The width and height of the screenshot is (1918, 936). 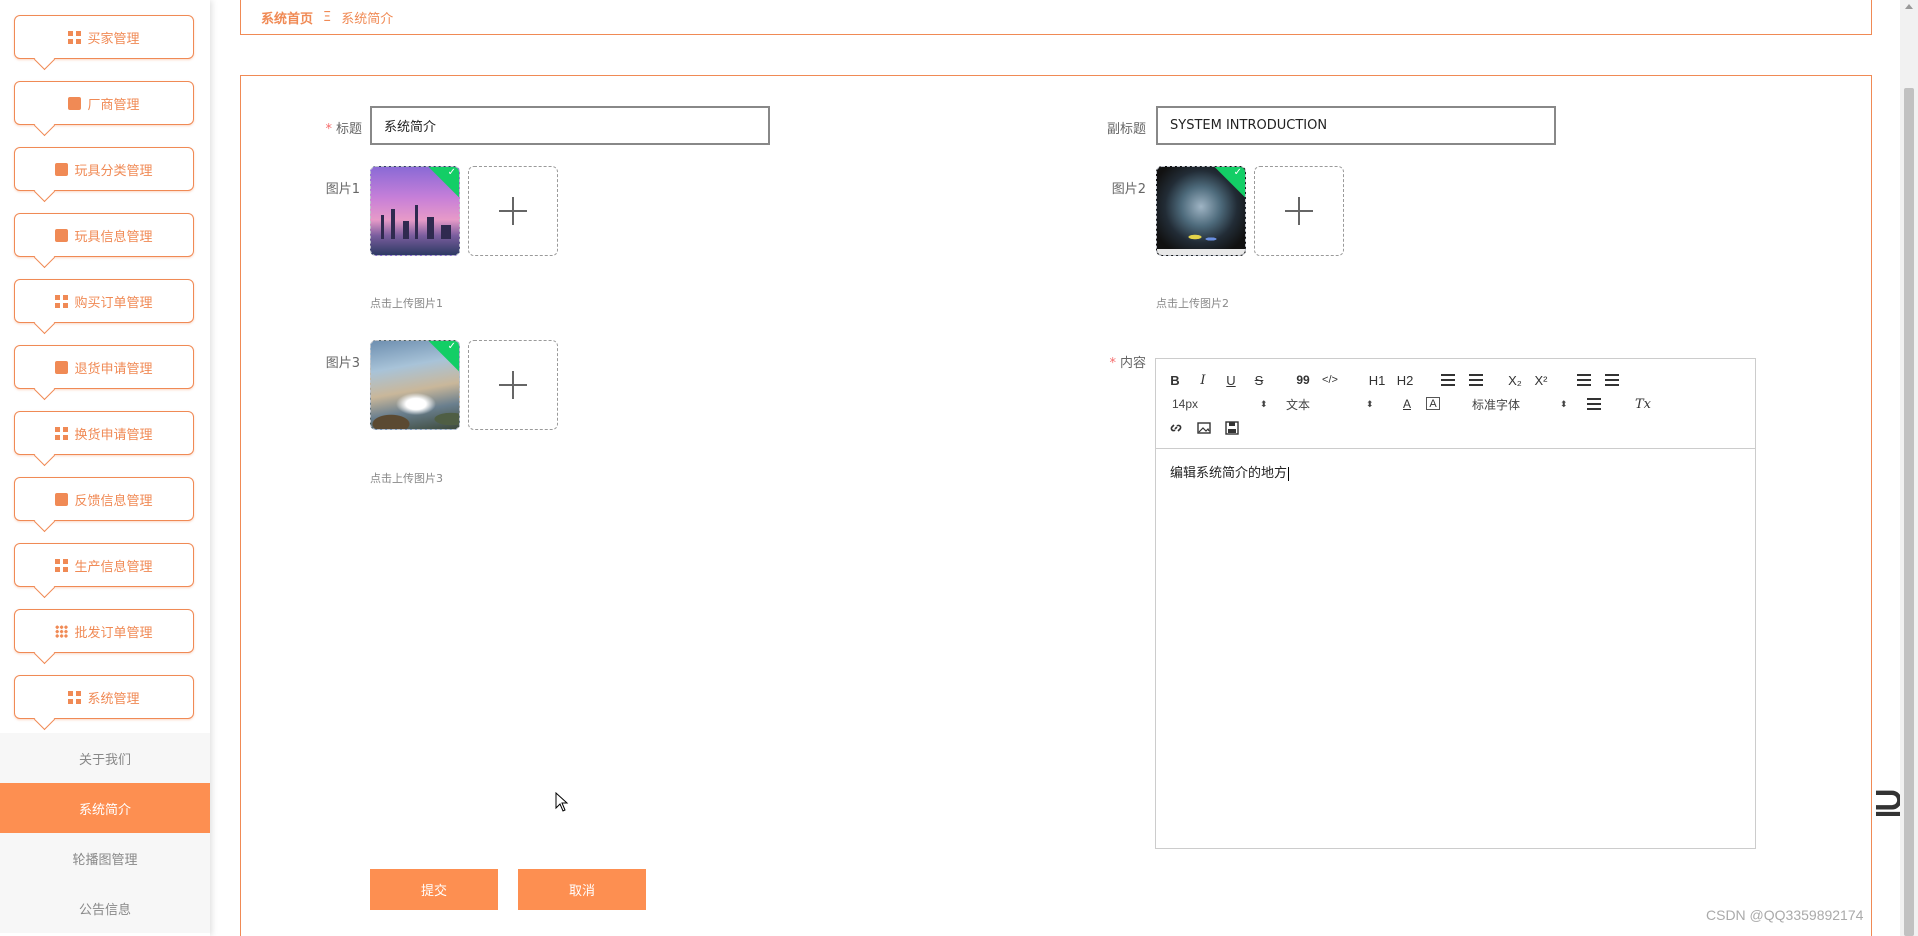 I want to click on breadcrumb-separator: Ξ, so click(x=327, y=17).